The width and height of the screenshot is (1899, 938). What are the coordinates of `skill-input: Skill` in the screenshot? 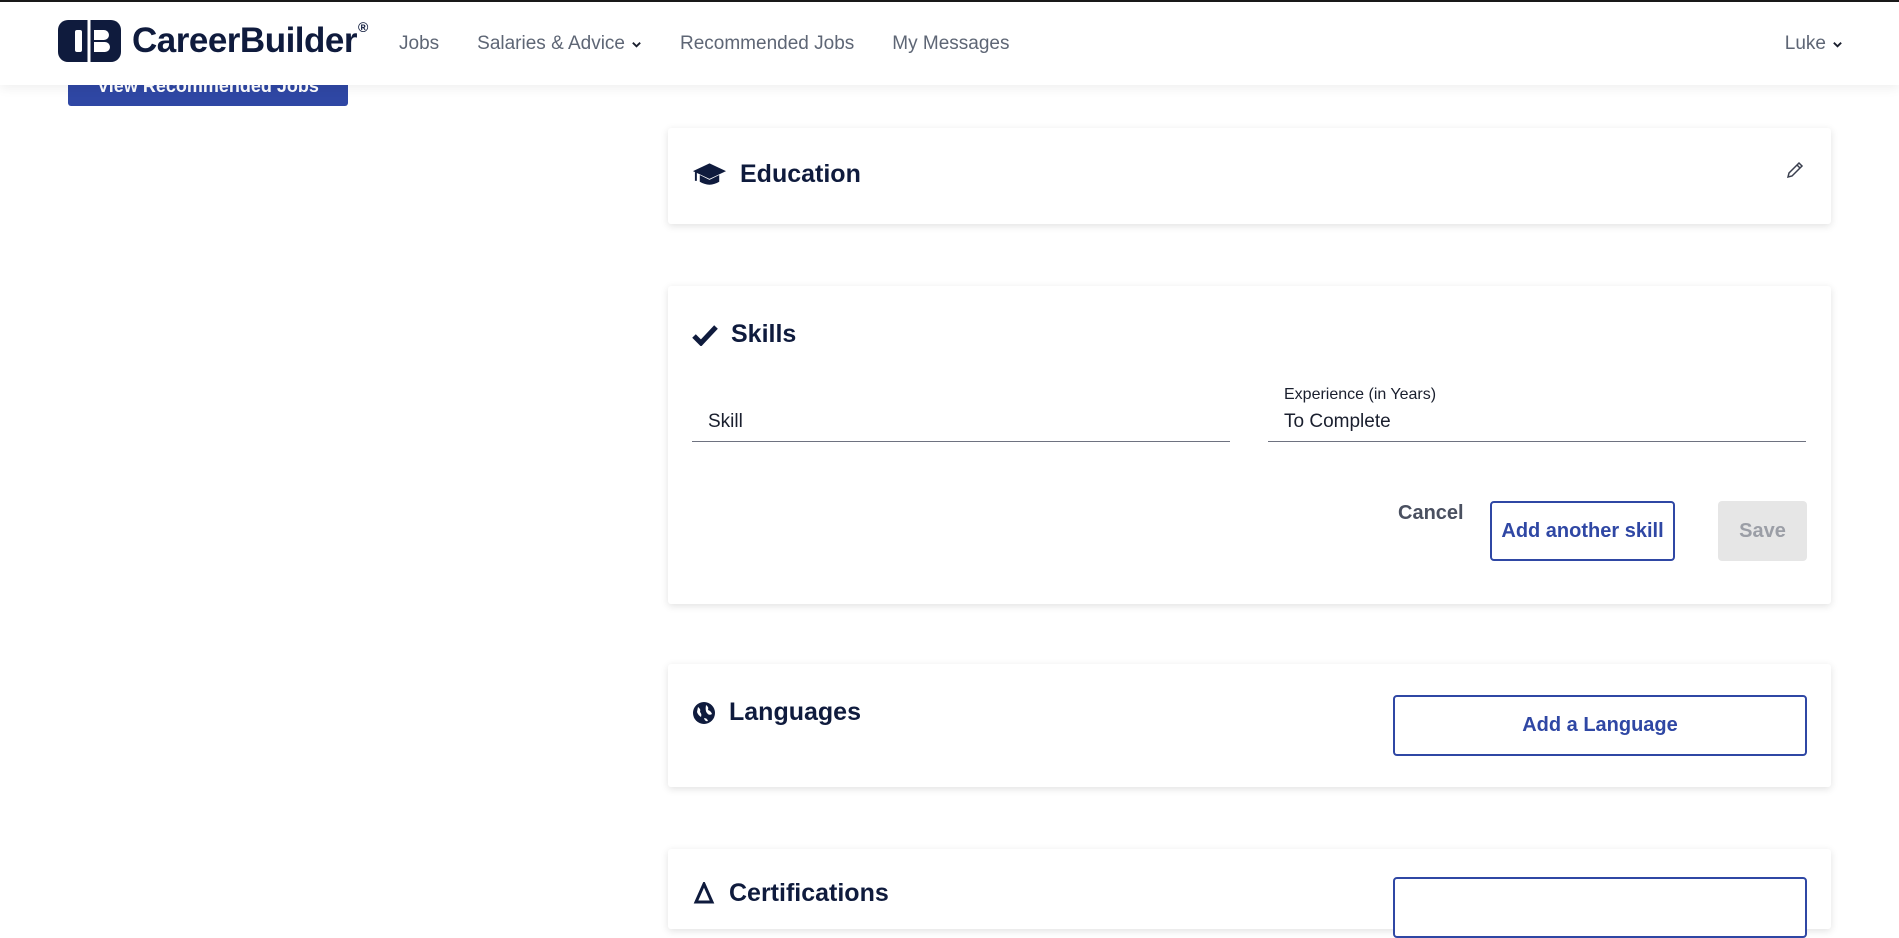 It's located at (961, 414).